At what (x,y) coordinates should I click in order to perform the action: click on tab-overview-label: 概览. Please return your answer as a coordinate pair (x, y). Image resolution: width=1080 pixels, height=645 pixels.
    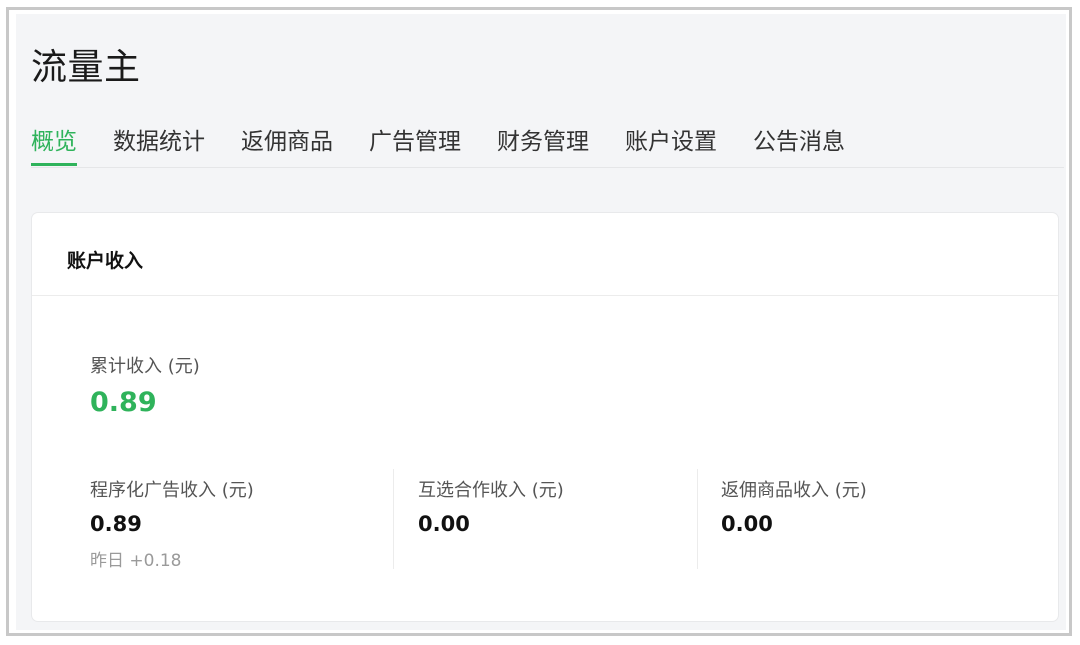
    Looking at the image, I should click on (54, 142).